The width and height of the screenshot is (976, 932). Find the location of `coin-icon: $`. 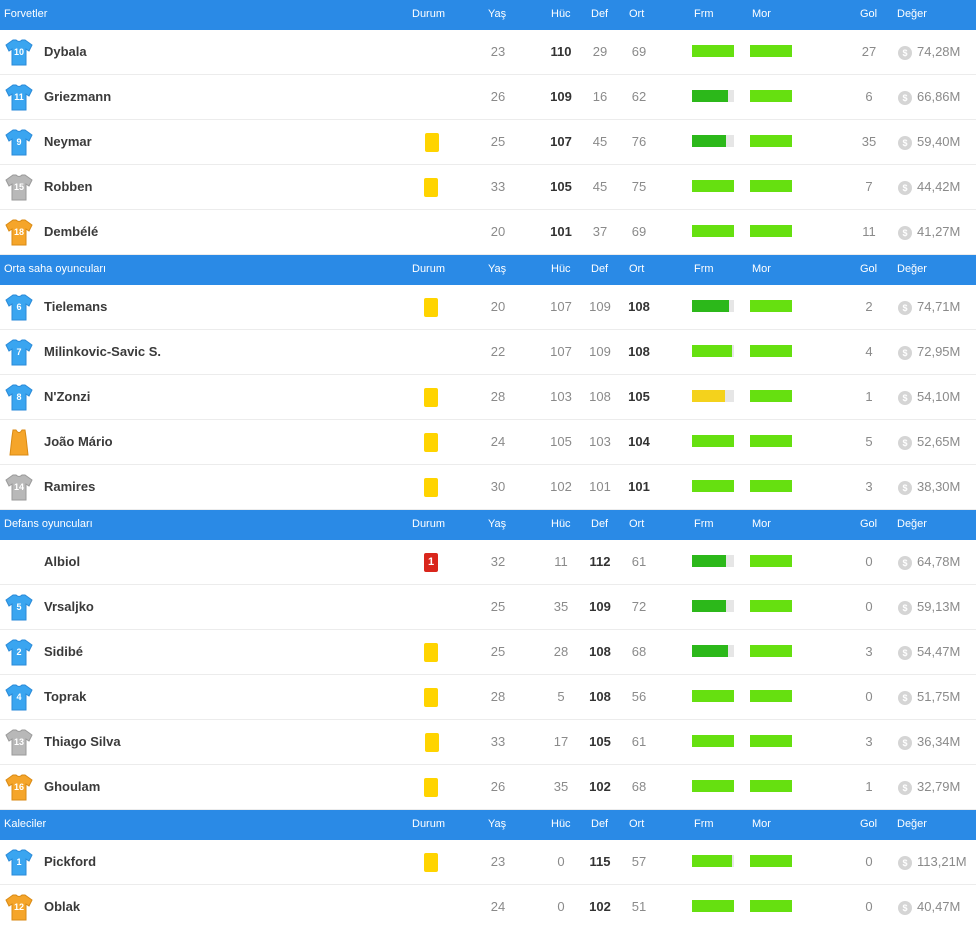

coin-icon: $ is located at coordinates (905, 787).